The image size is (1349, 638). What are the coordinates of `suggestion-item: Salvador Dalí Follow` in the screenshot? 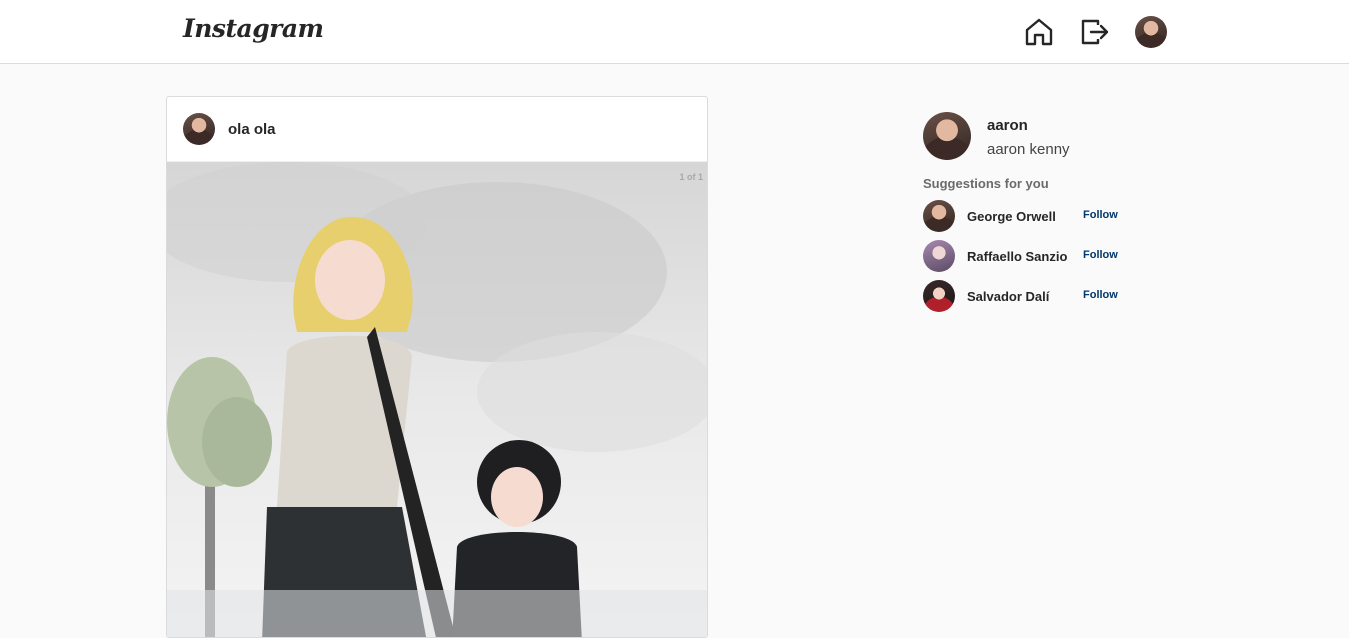 It's located at (1033, 296).